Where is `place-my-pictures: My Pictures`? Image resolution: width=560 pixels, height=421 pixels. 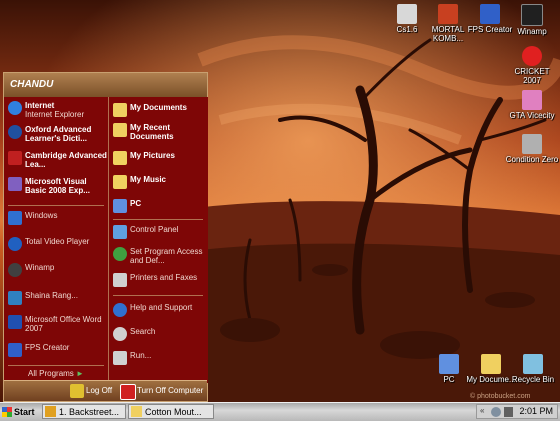 place-my-pictures: My Pictures is located at coordinates (144, 158).